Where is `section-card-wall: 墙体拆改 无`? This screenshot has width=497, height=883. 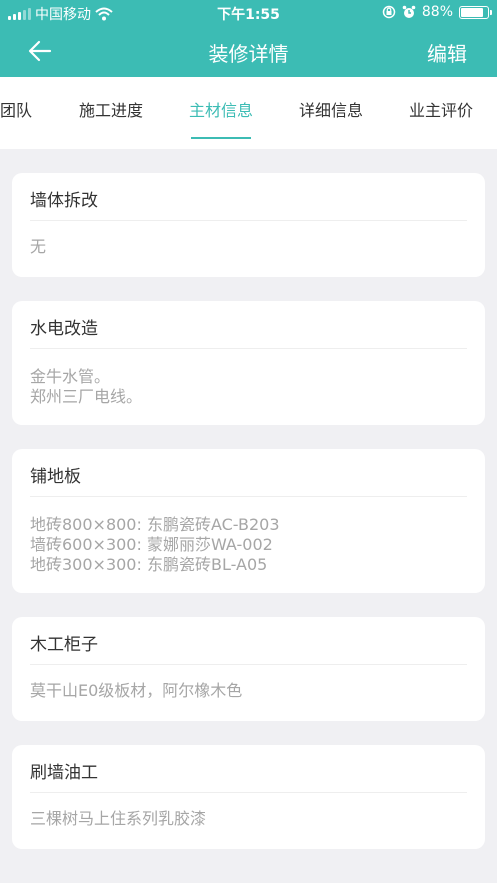
section-card-wall: 墙体拆改 无 is located at coordinates (248, 225).